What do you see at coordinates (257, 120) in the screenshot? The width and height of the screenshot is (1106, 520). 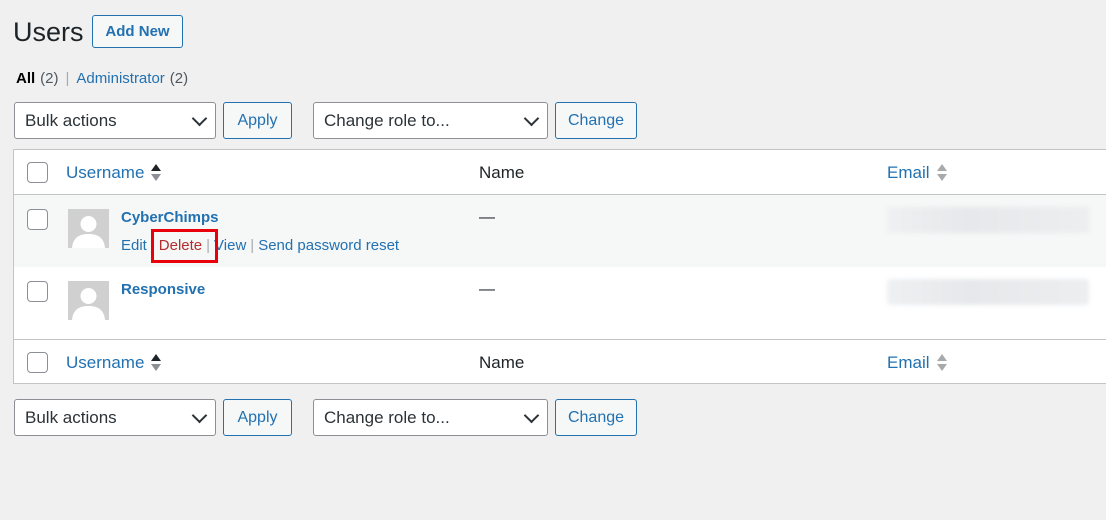 I see `apply-button-top: Apply` at bounding box center [257, 120].